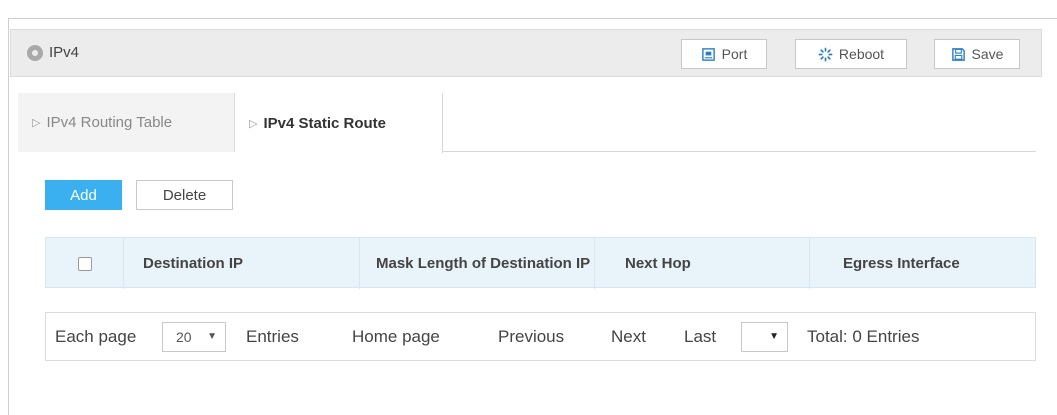 The width and height of the screenshot is (1057, 415). I want to click on total-entries-label: Total: 0 Entries, so click(863, 336).